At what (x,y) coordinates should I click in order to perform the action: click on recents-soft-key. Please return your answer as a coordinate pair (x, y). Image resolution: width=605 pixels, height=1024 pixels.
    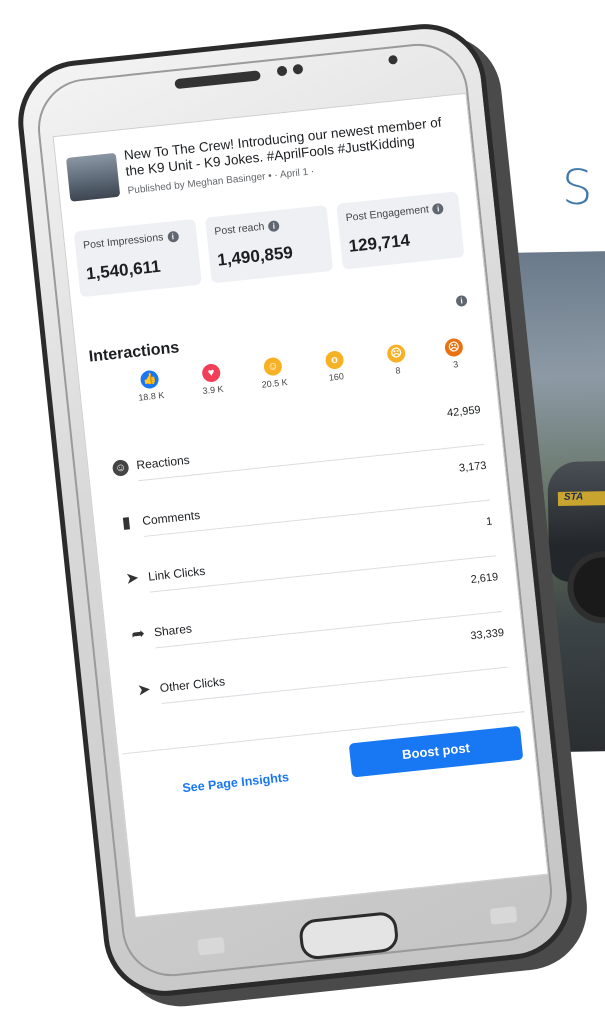
    Looking at the image, I should click on (503, 915).